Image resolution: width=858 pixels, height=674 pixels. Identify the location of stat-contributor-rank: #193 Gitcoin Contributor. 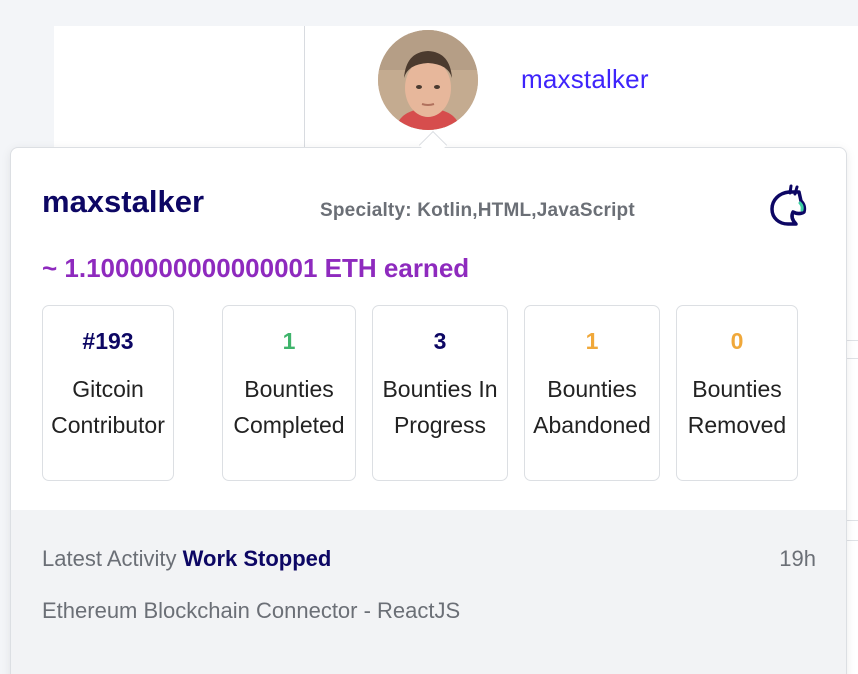
(108, 393).